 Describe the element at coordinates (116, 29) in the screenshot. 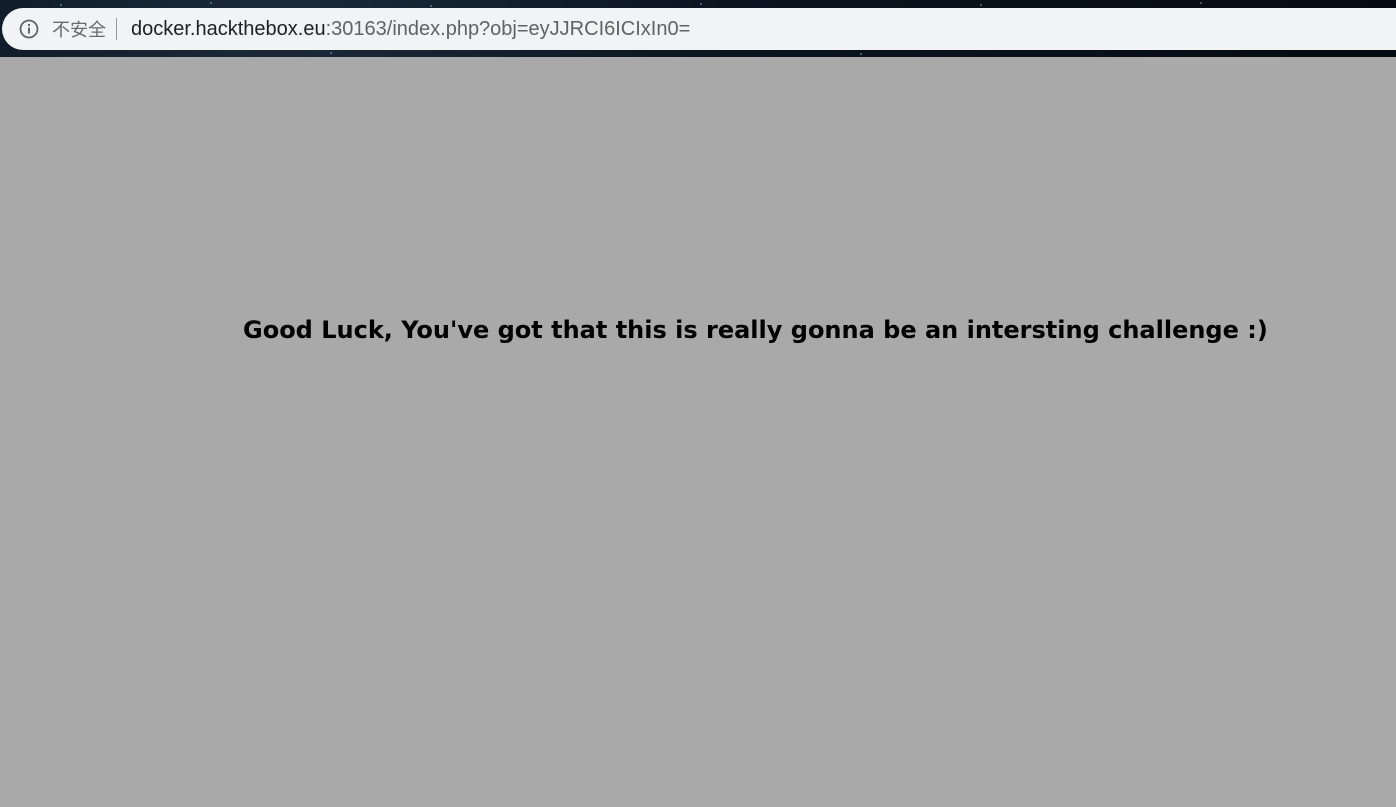

I see `address-divider` at that location.